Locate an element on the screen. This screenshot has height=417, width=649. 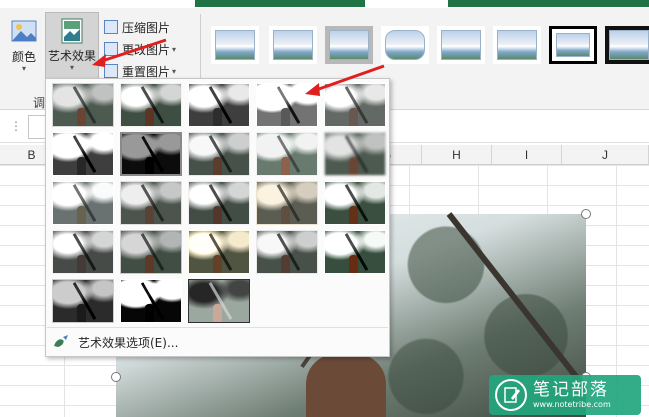
art-effect-blur is located at coordinates (355, 154).